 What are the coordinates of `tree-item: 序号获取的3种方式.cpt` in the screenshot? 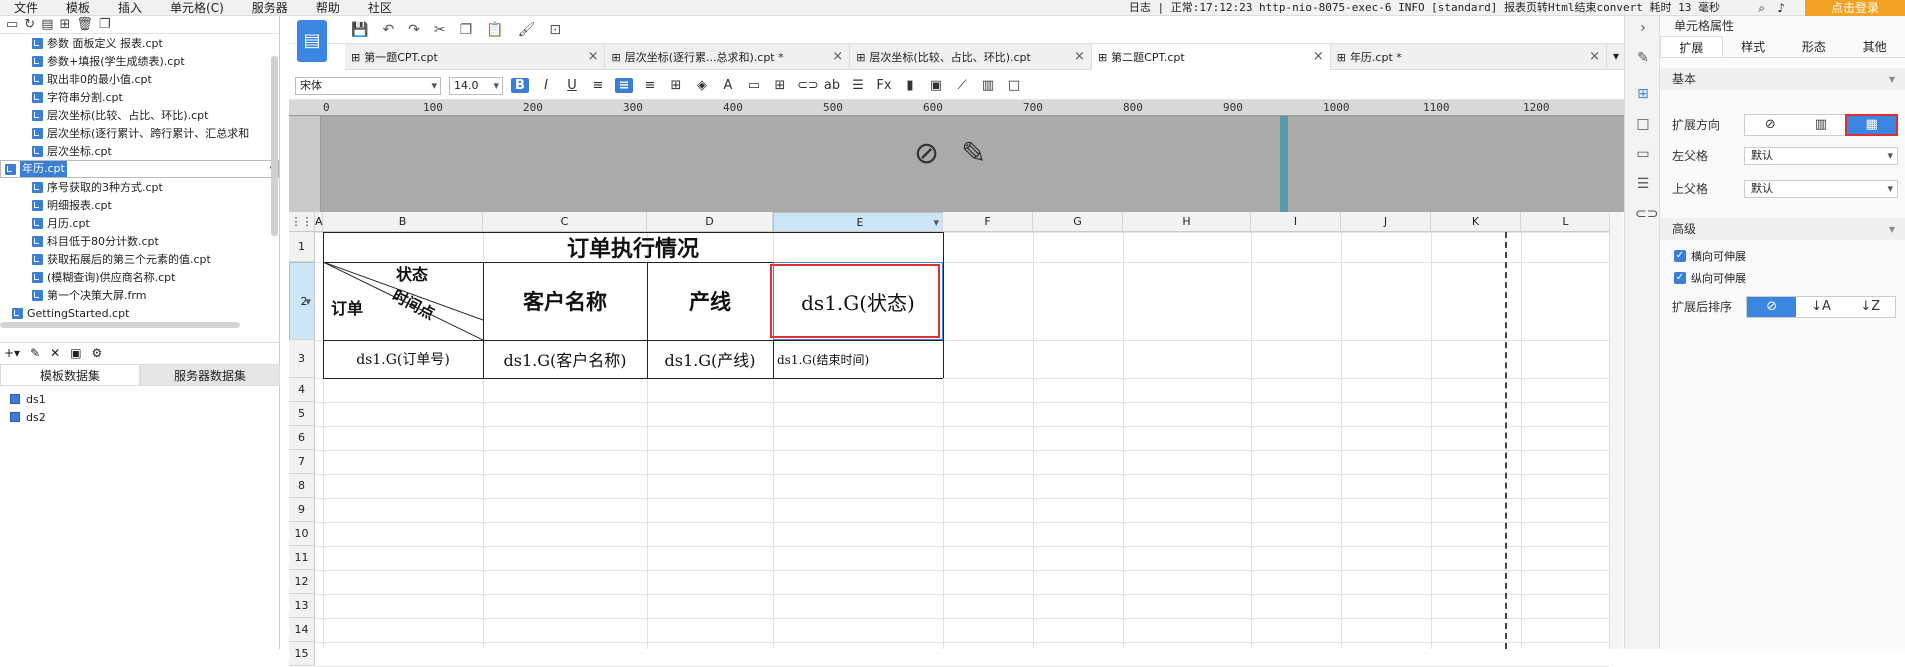 It's located at (139, 187).